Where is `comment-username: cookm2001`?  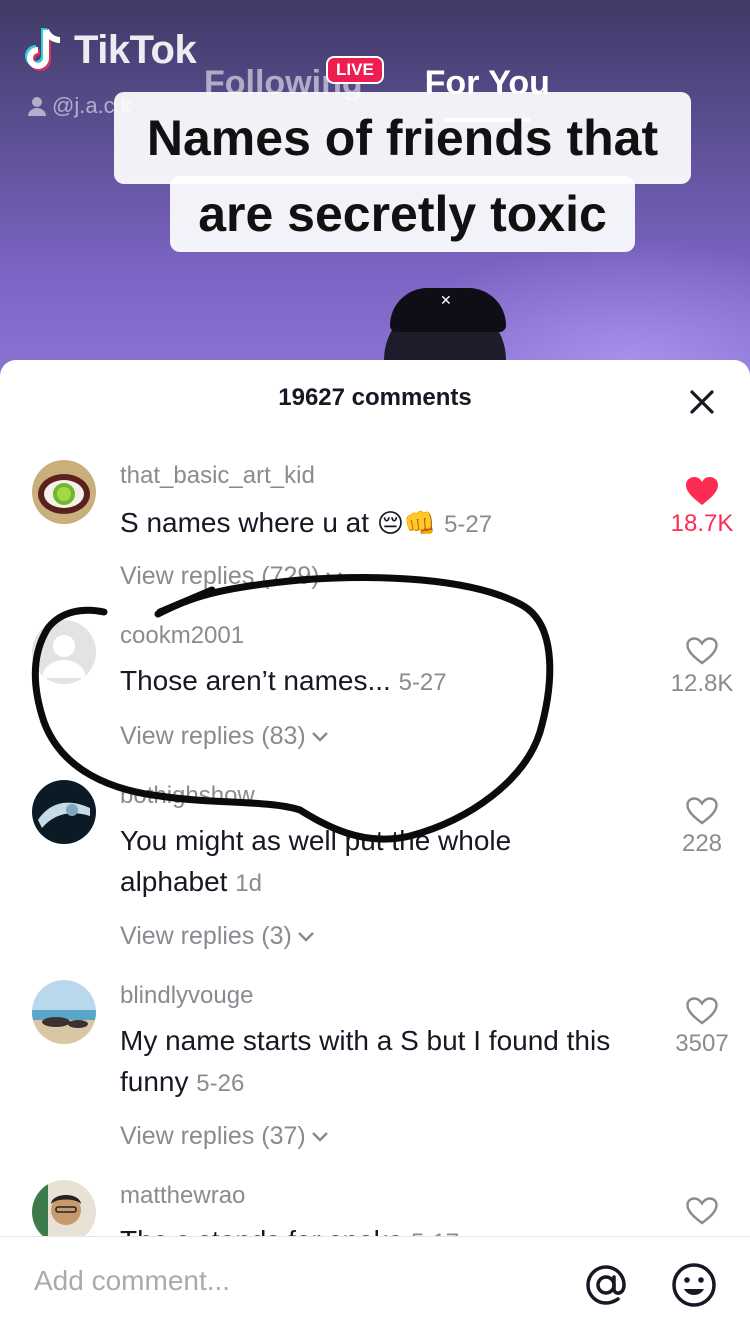
comment-username: cookm2001 is located at coordinates (182, 636).